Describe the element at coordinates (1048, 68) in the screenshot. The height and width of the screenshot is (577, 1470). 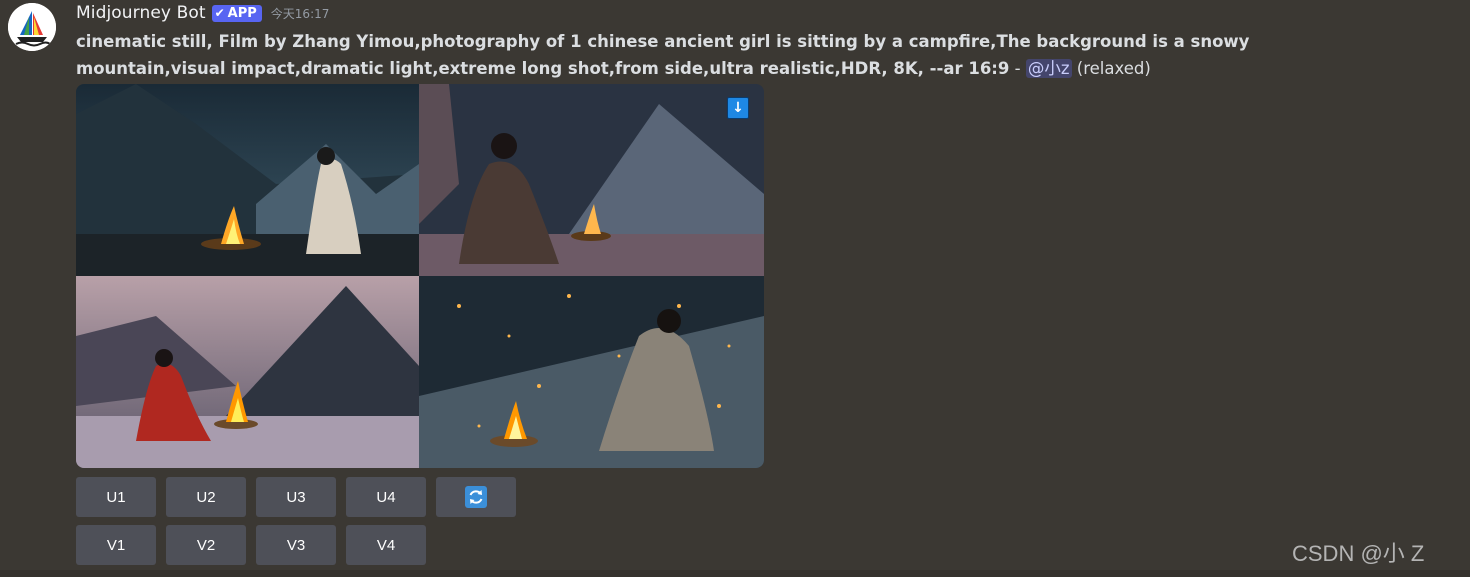
I see `user-mention: @小z` at that location.